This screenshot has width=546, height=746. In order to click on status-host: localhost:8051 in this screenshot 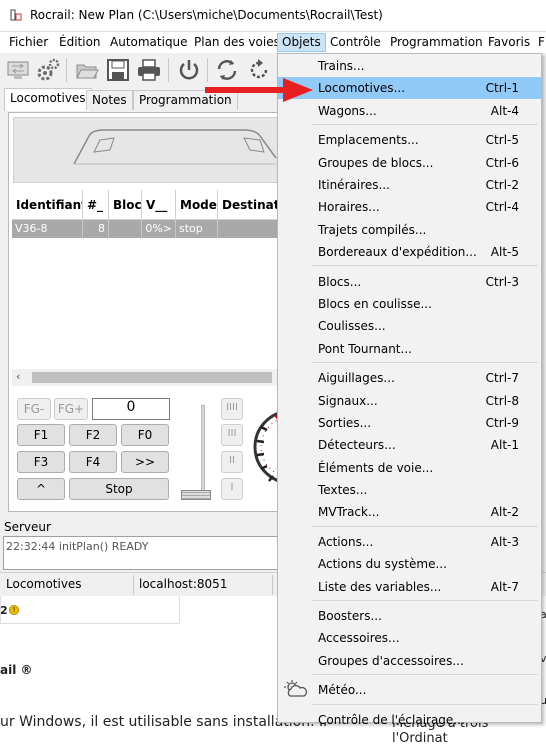, I will do `click(183, 584)`.